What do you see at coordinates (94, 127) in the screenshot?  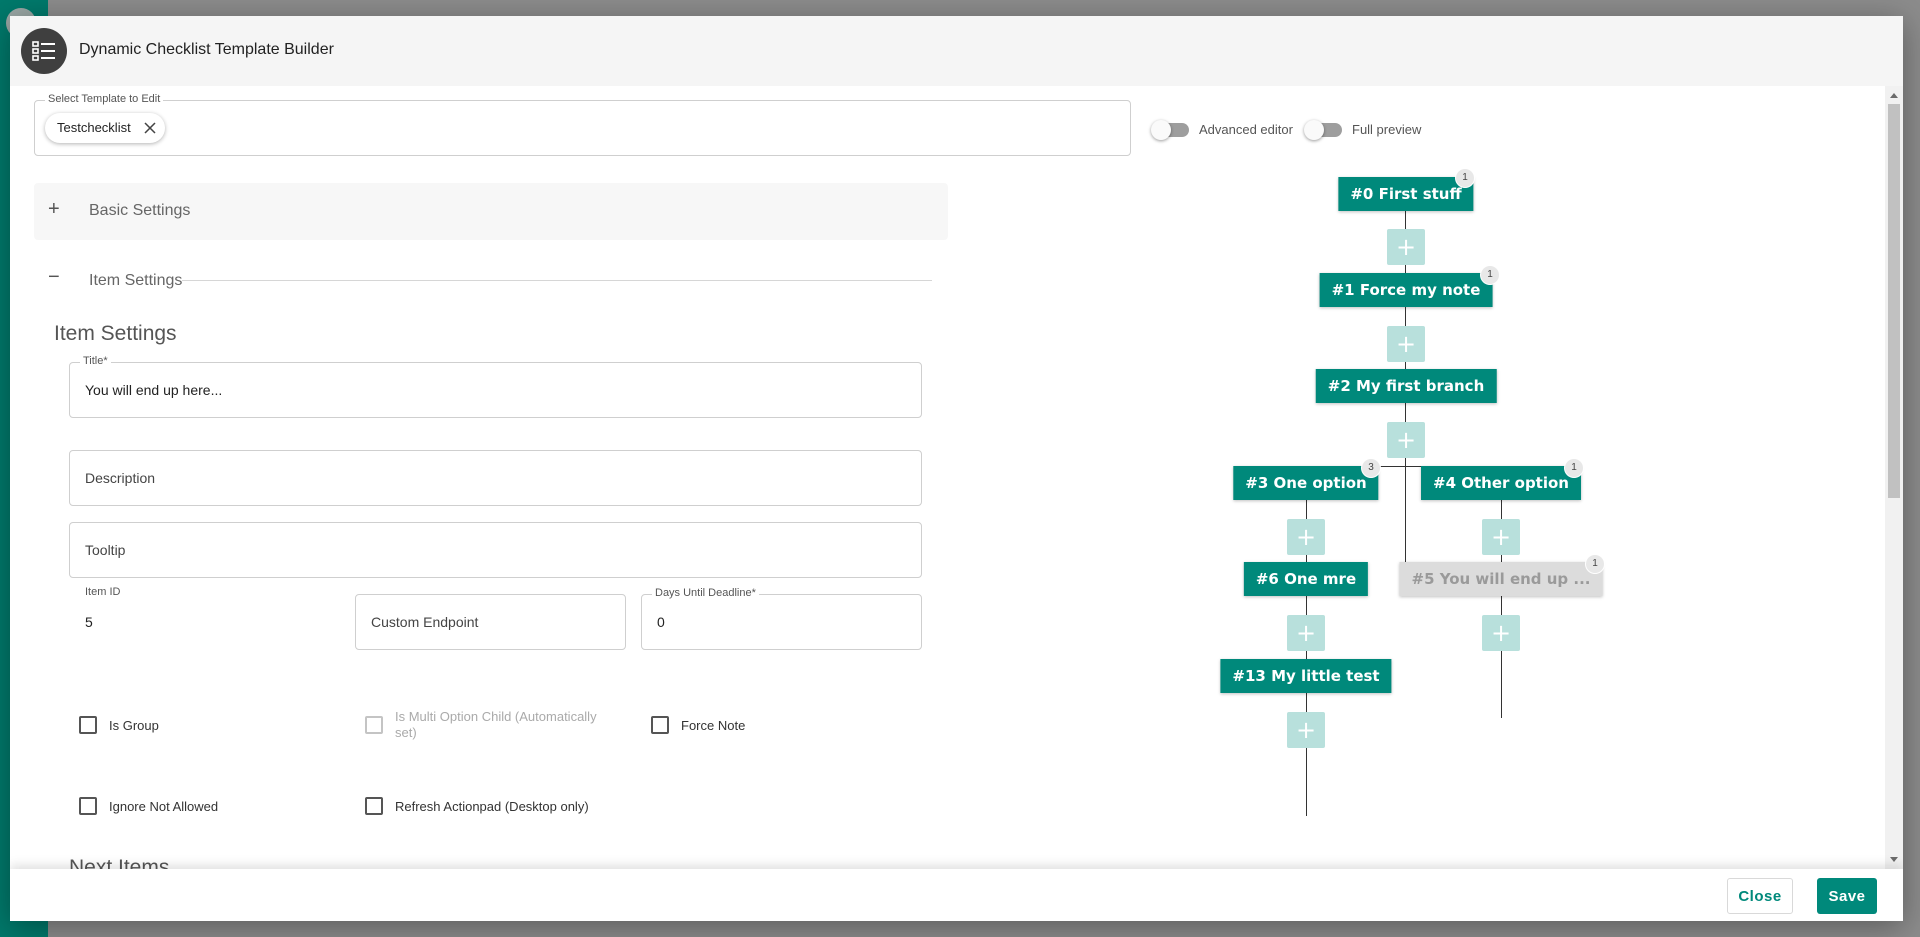 I see `template-chip-label: Testchecklist` at bounding box center [94, 127].